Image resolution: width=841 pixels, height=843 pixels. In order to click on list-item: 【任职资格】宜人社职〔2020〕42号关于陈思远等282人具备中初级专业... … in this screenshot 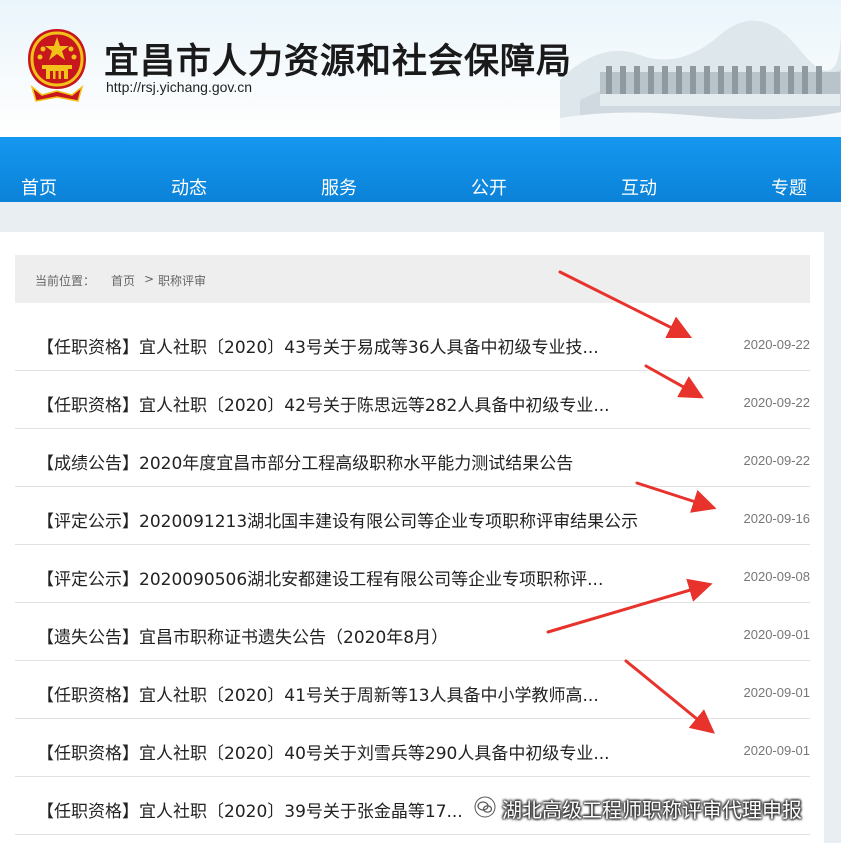, I will do `click(412, 400)`.